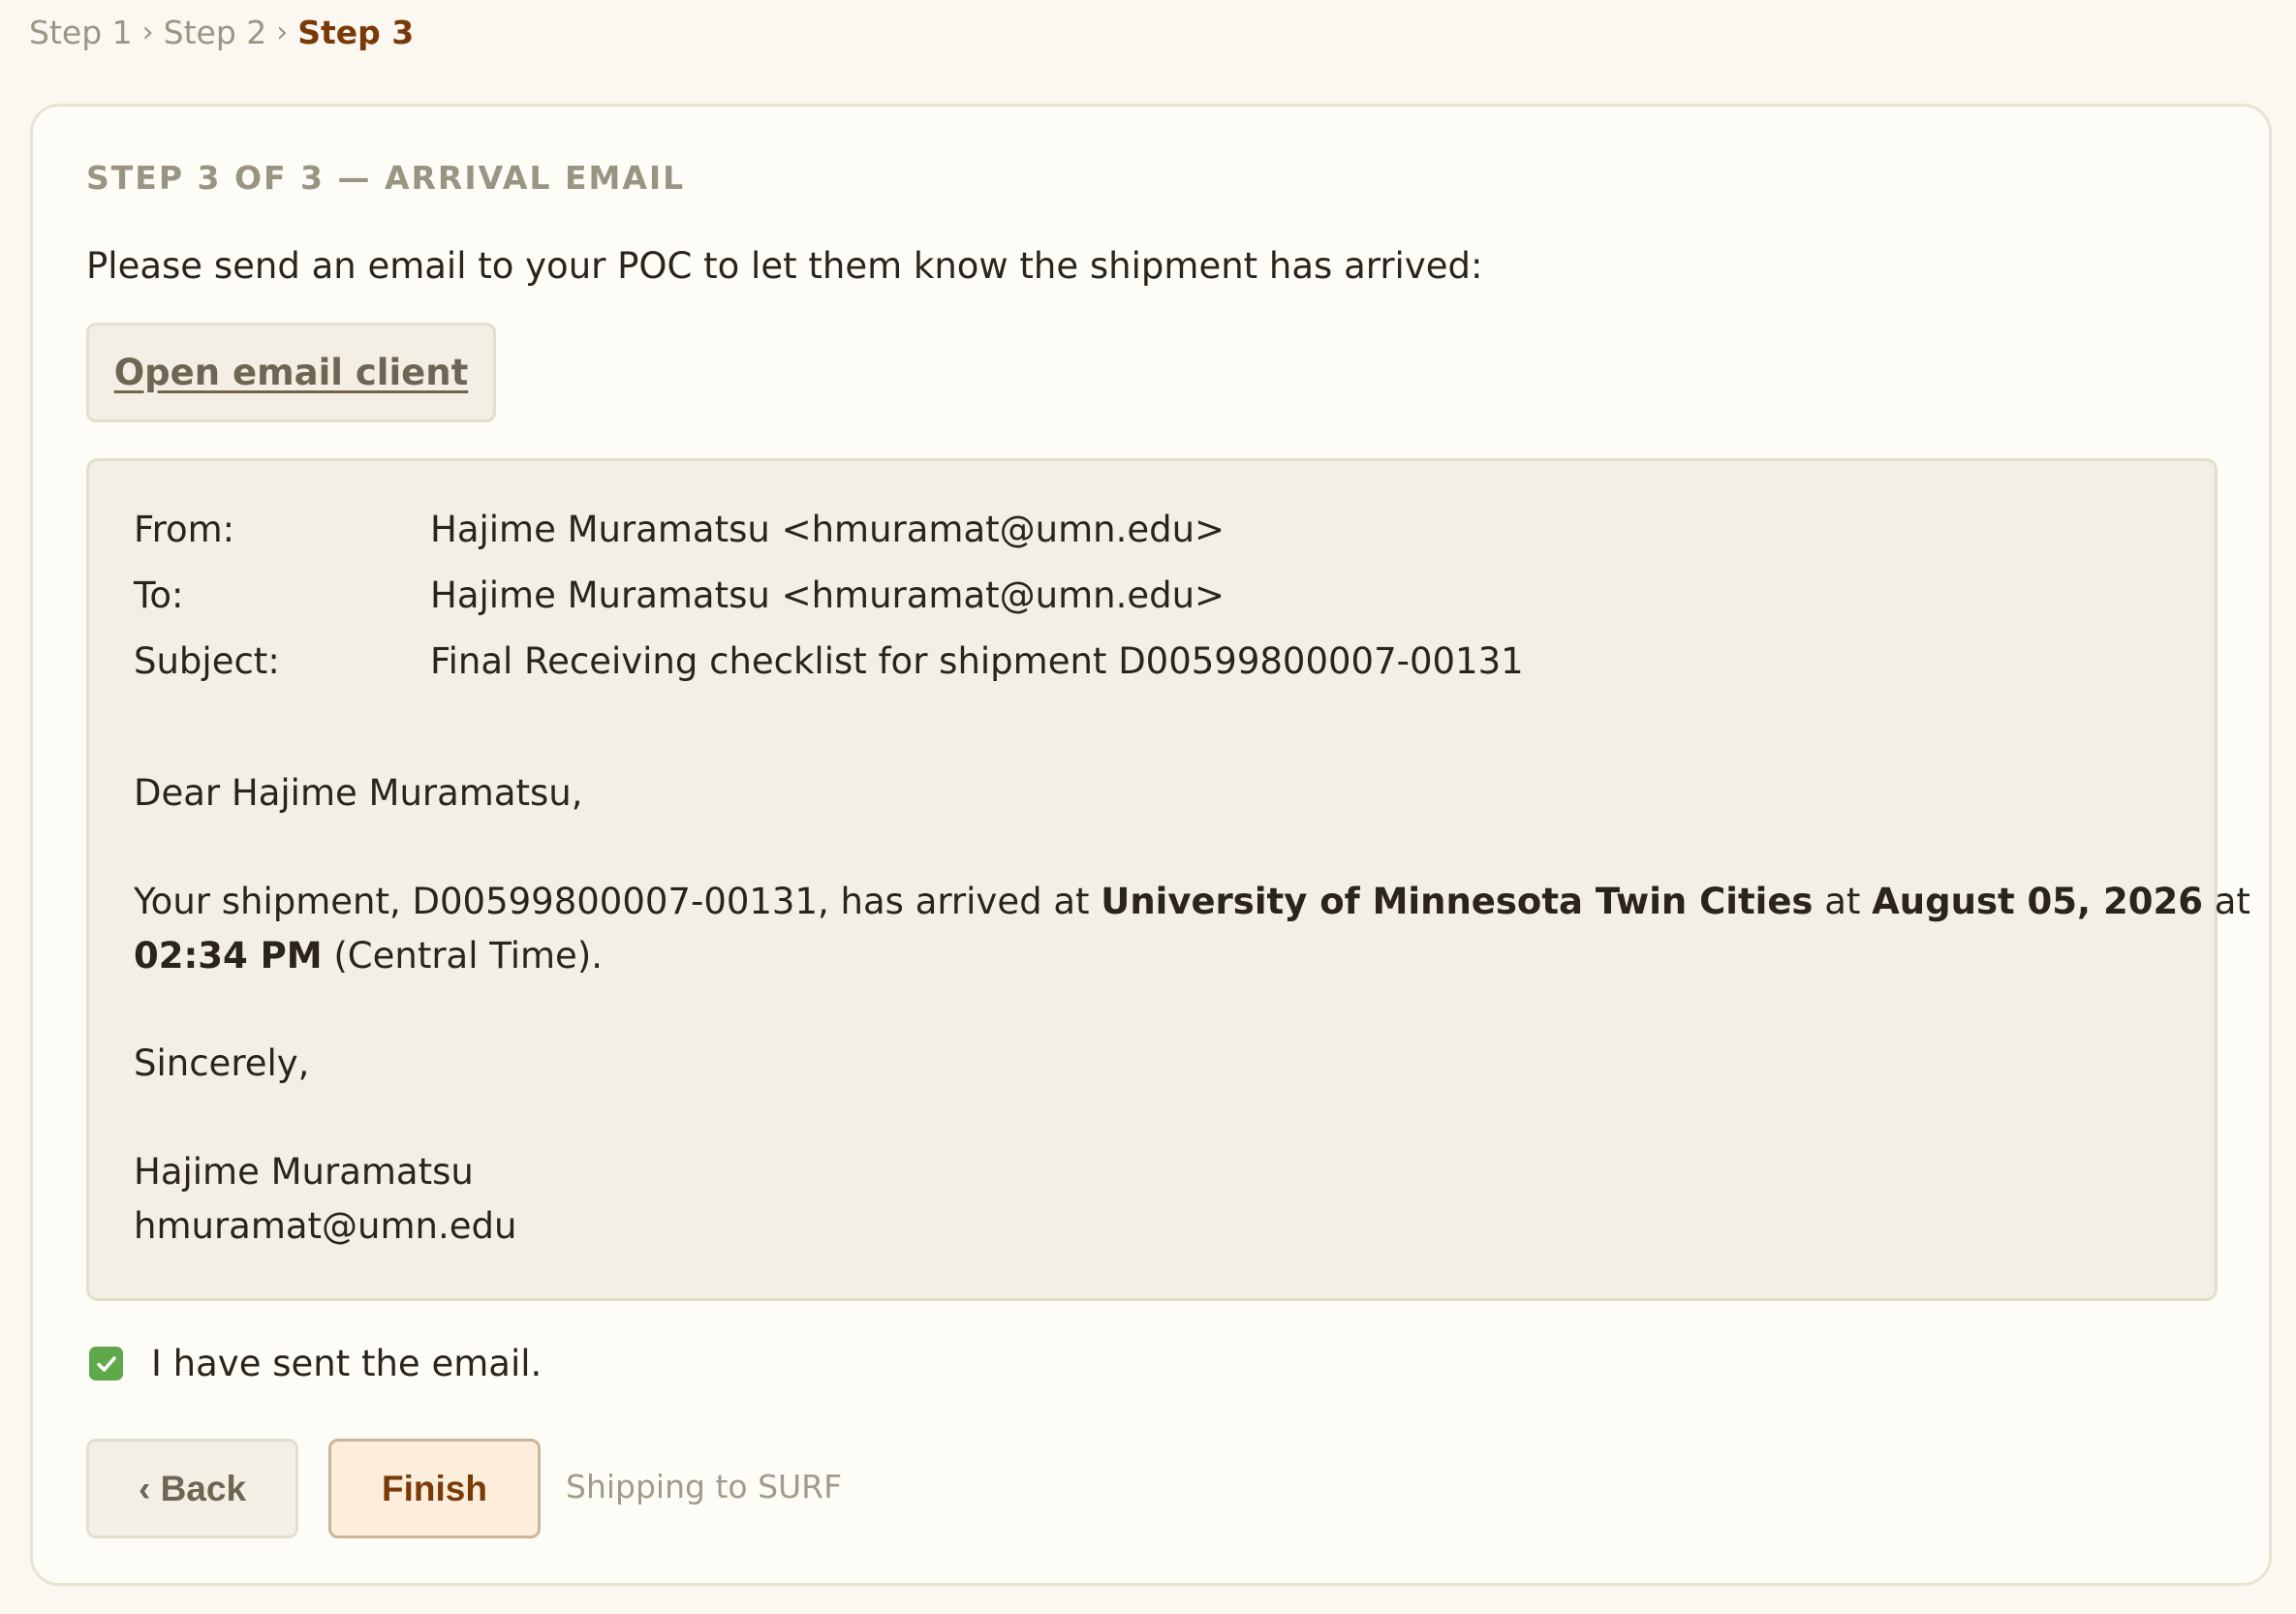  What do you see at coordinates (192, 1488) in the screenshot?
I see `back-button: ‹ Back` at bounding box center [192, 1488].